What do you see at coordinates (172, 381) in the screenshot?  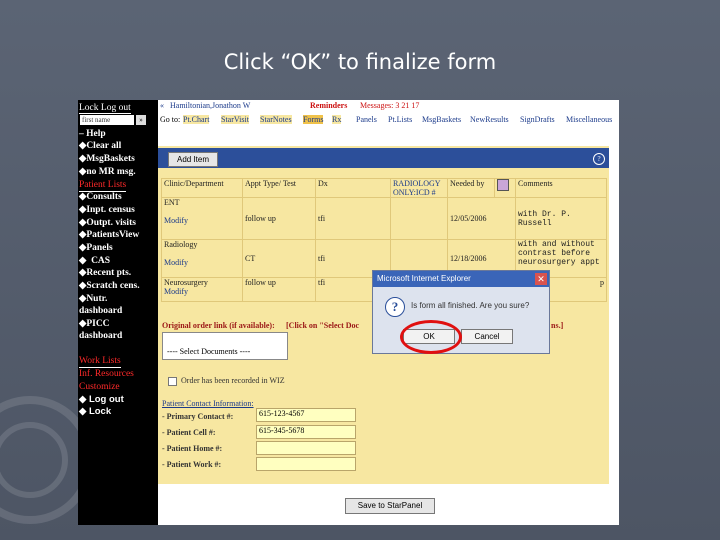 I see `order-recorded-checkbox` at bounding box center [172, 381].